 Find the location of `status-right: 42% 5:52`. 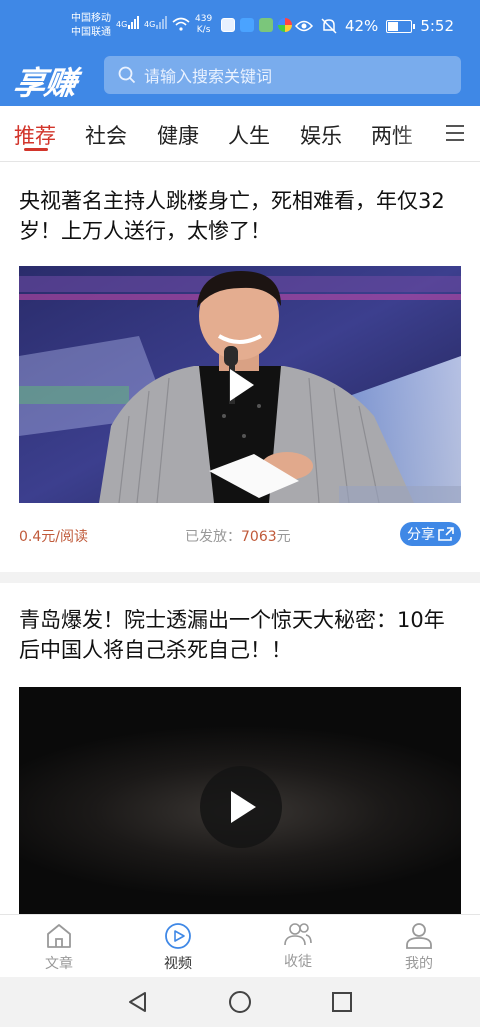

status-right: 42% 5:52 is located at coordinates (374, 26).